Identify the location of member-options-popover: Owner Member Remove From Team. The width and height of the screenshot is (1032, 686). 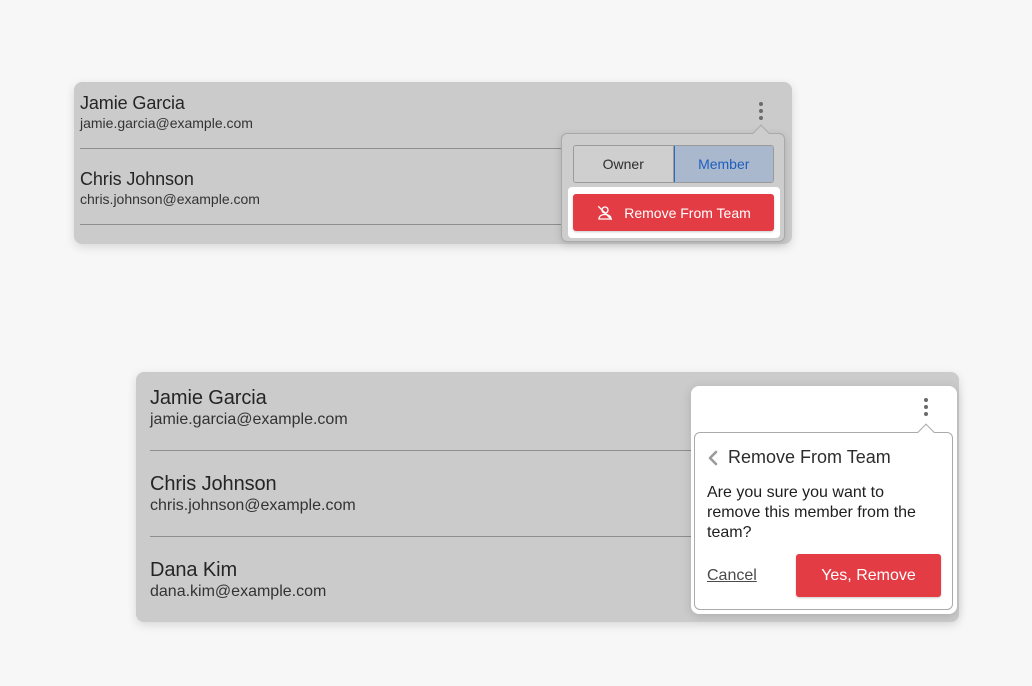
(673, 183).